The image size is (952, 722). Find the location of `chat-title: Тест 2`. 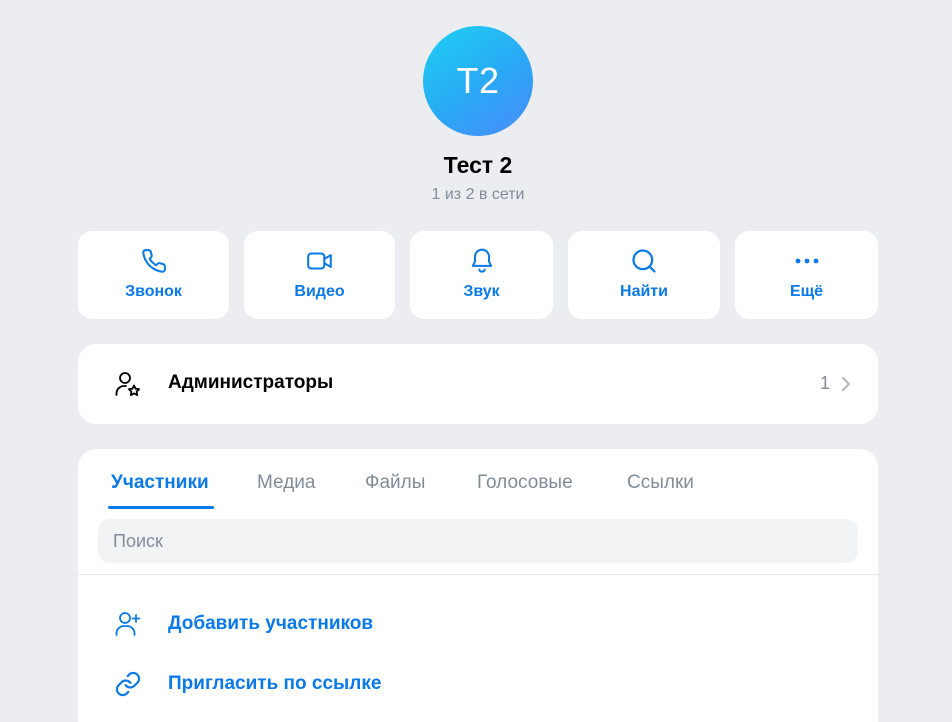

chat-title: Тест 2 is located at coordinates (478, 165).